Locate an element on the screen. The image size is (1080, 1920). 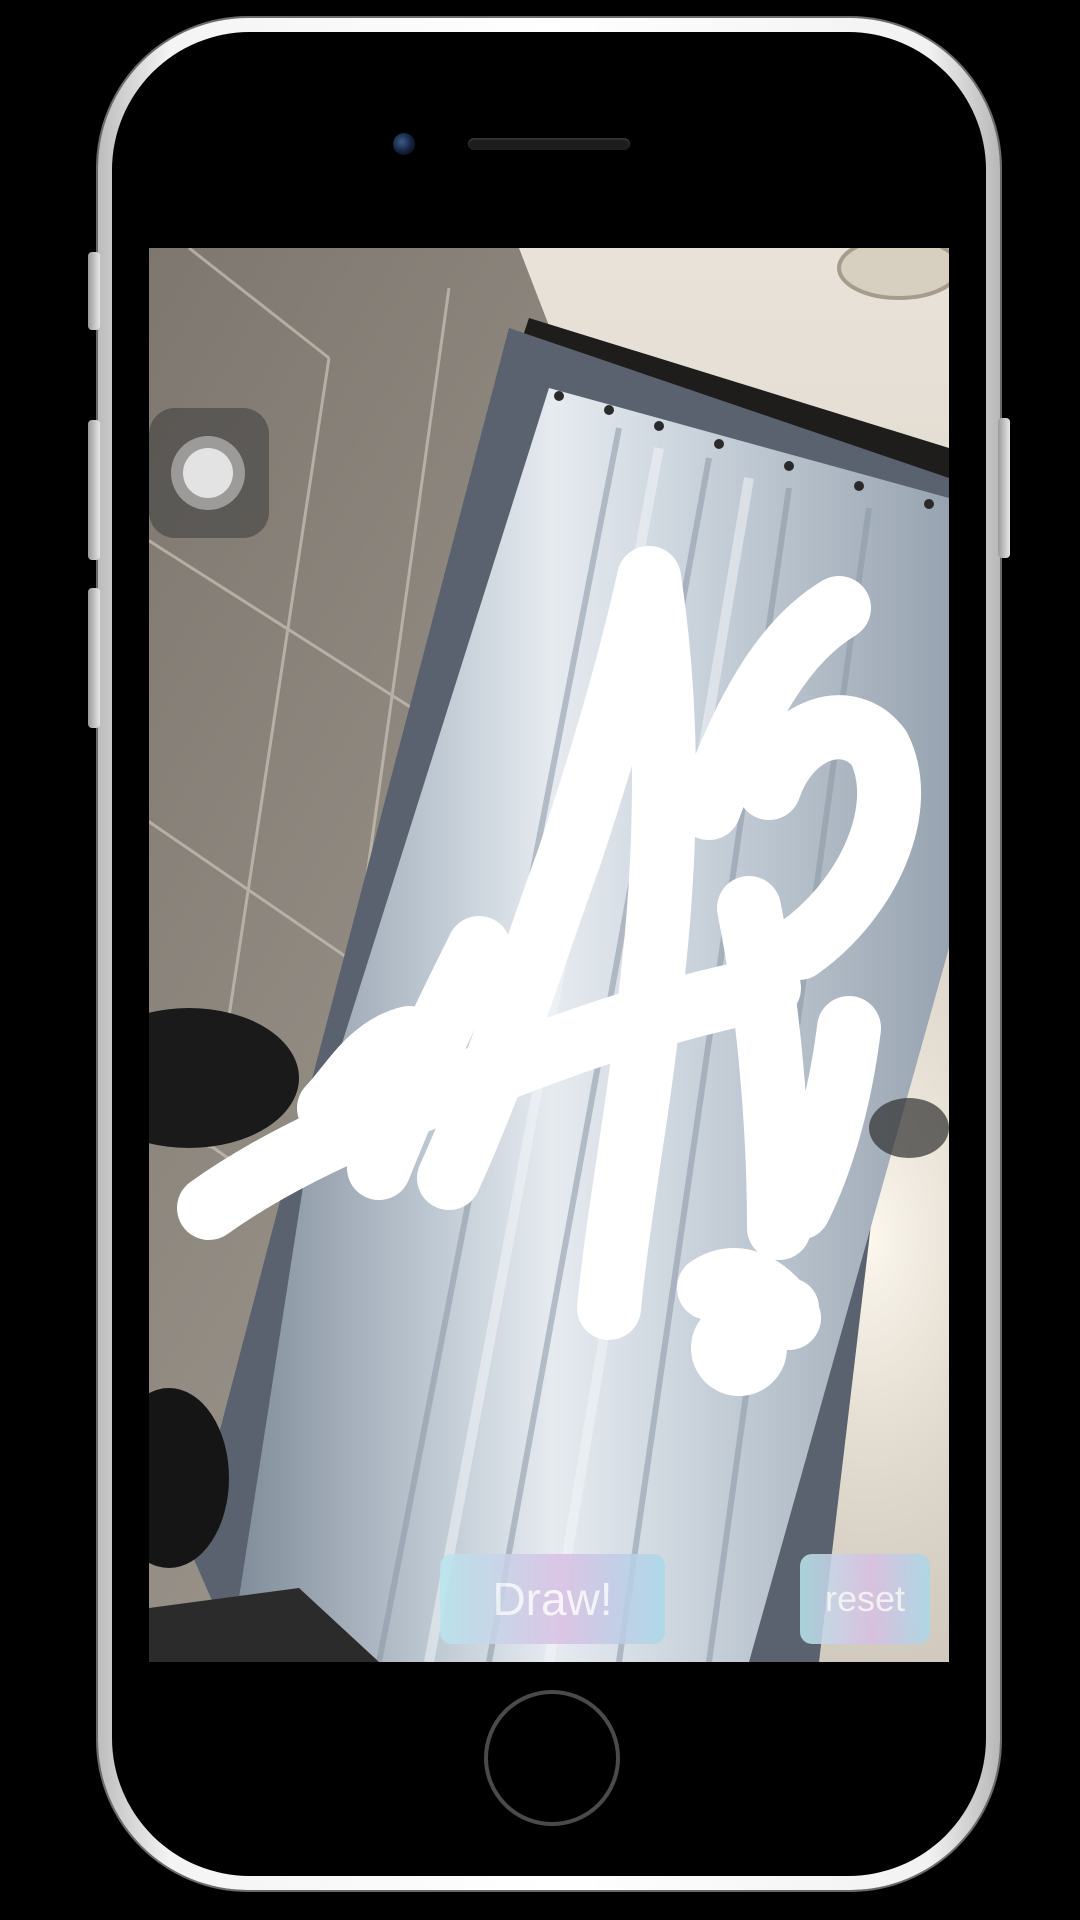
assistive-touch-dot is located at coordinates (208, 473).